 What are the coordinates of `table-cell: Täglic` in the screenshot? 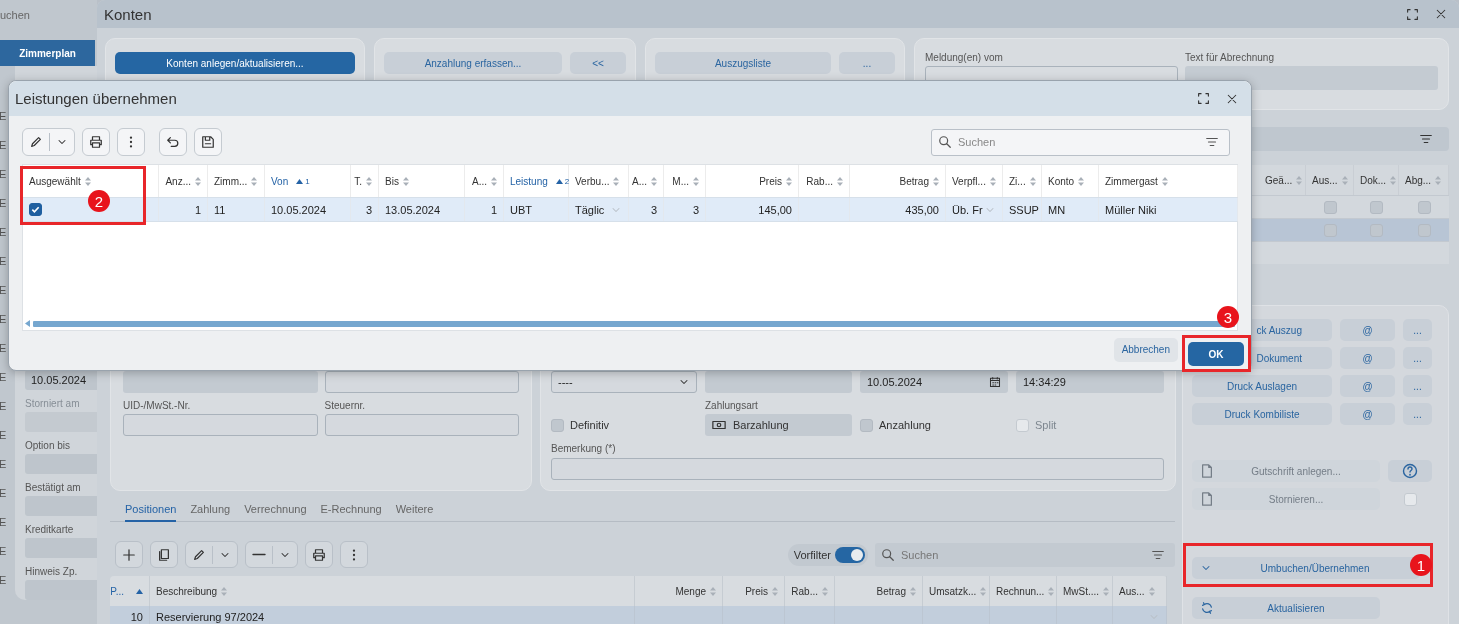 It's located at (590, 209).